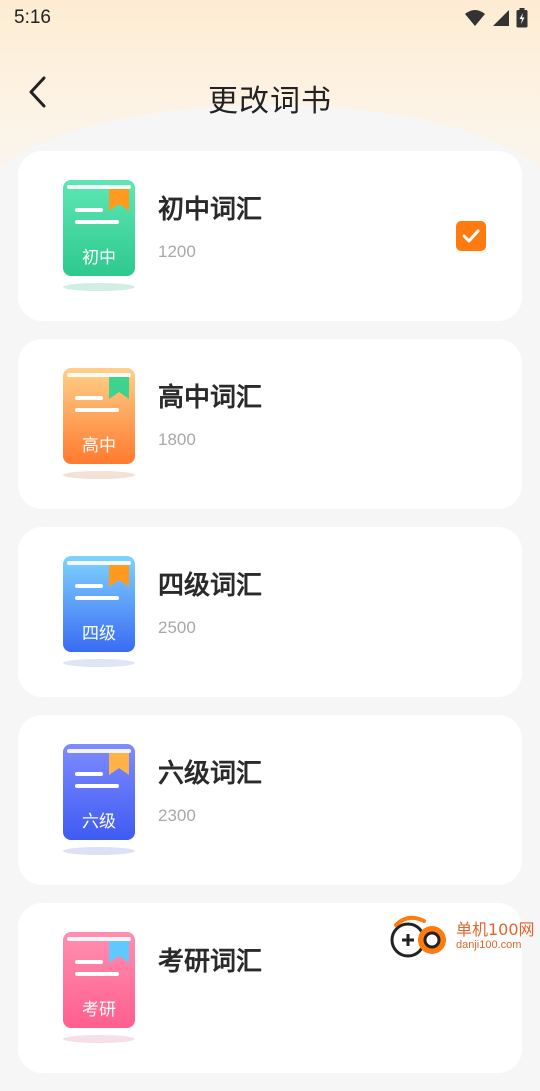  I want to click on page-title: 更改词书, so click(270, 101).